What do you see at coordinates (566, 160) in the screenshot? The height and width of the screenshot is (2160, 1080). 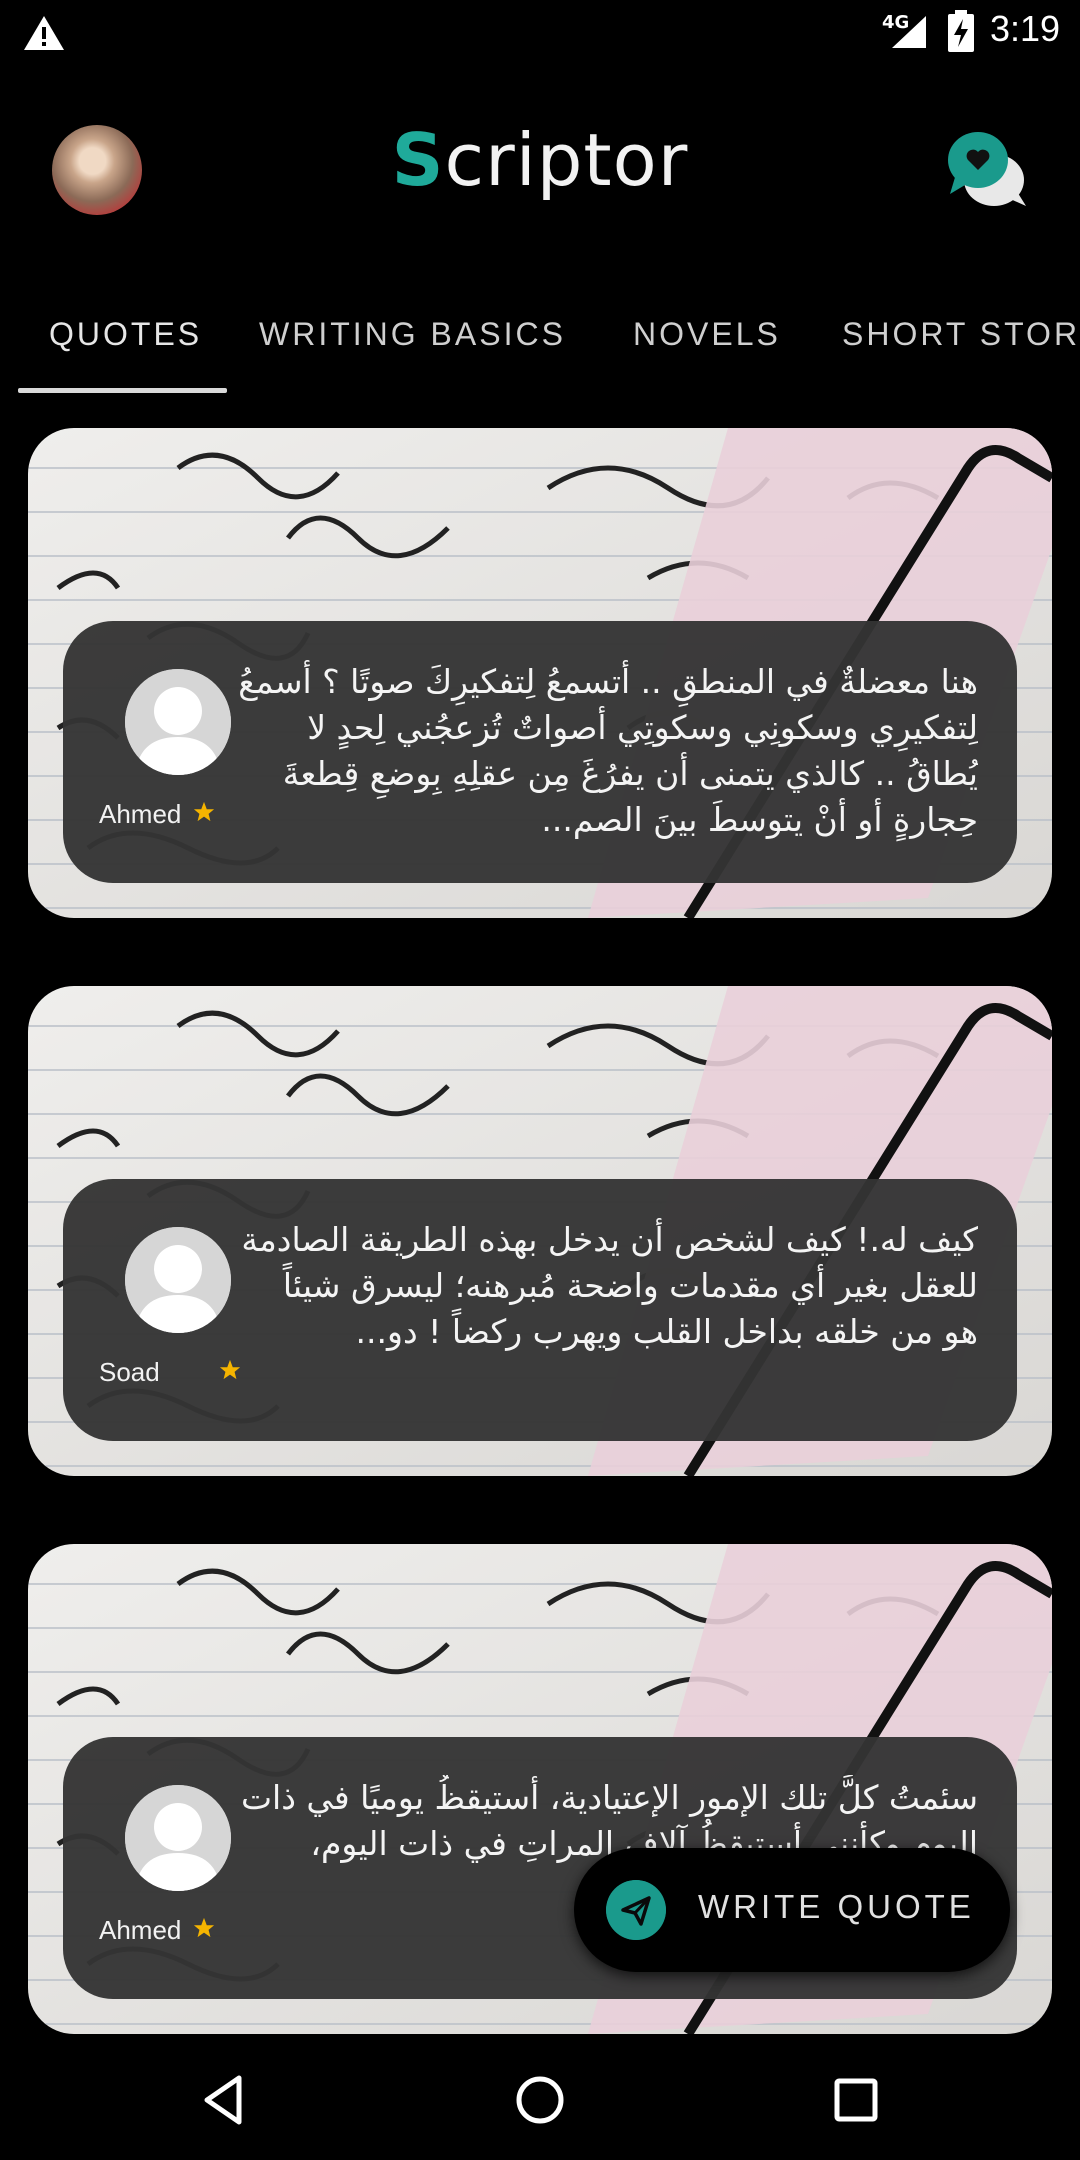 I see `app-title-rest: criptor` at bounding box center [566, 160].